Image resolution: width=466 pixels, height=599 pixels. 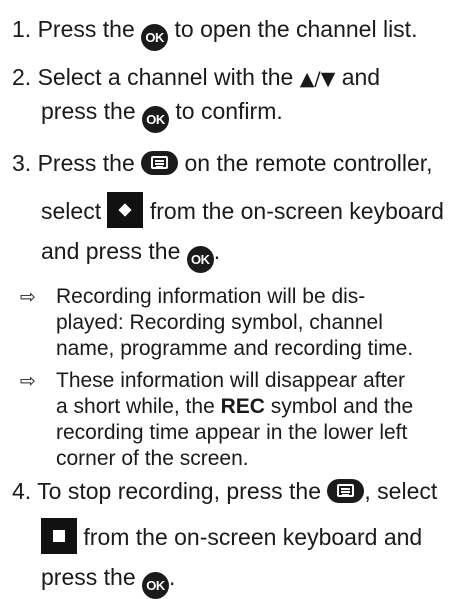 What do you see at coordinates (232, 432) in the screenshot?
I see `result-line: recording time appear in the lower left` at bounding box center [232, 432].